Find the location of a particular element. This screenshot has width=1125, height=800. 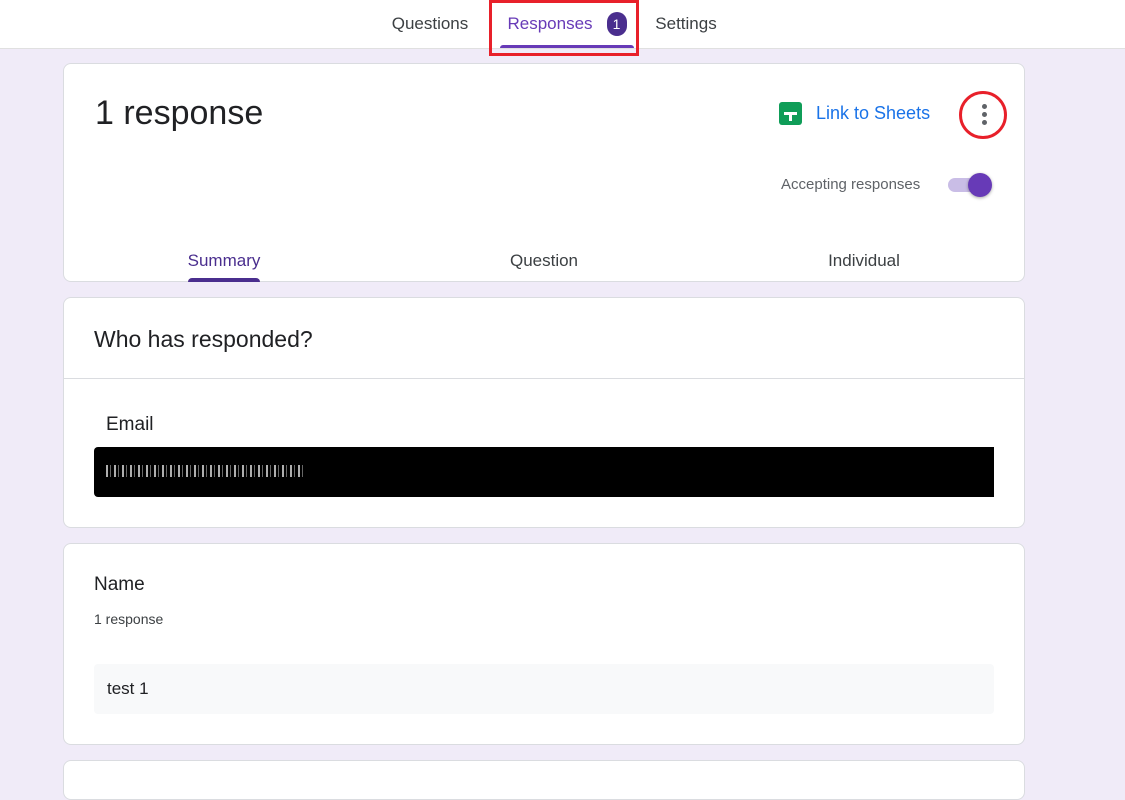

subtab-summary-label: Summary is located at coordinates (224, 260).